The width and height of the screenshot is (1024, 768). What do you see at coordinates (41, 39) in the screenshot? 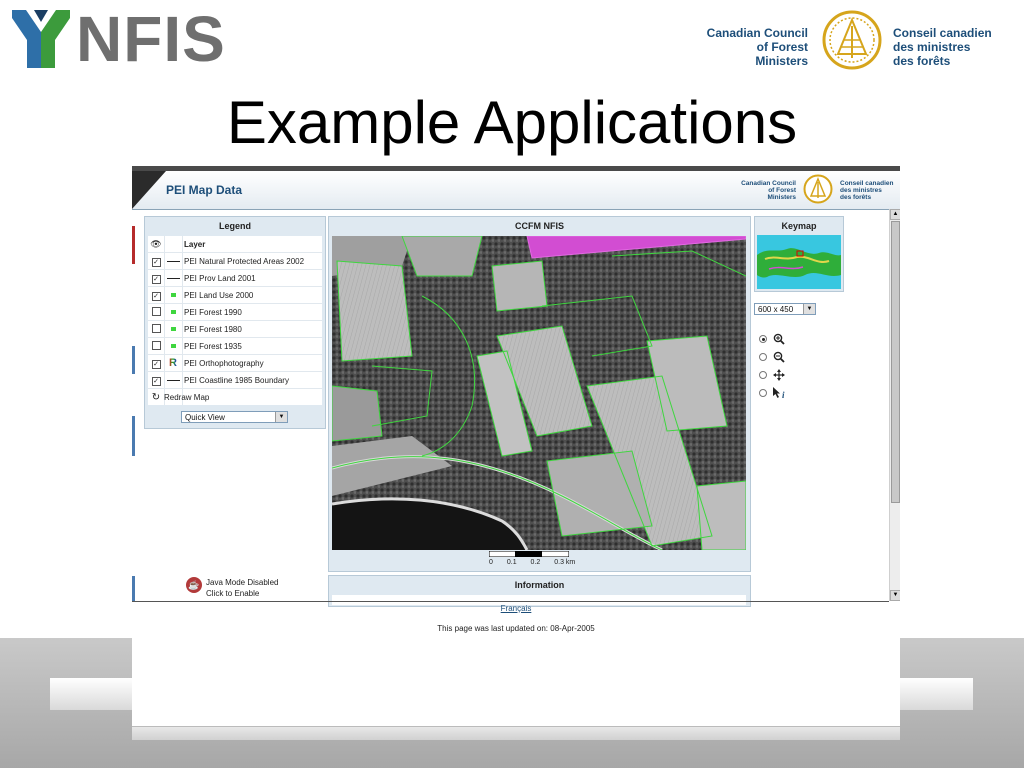
I see `nfis-emblem-icon` at bounding box center [41, 39].